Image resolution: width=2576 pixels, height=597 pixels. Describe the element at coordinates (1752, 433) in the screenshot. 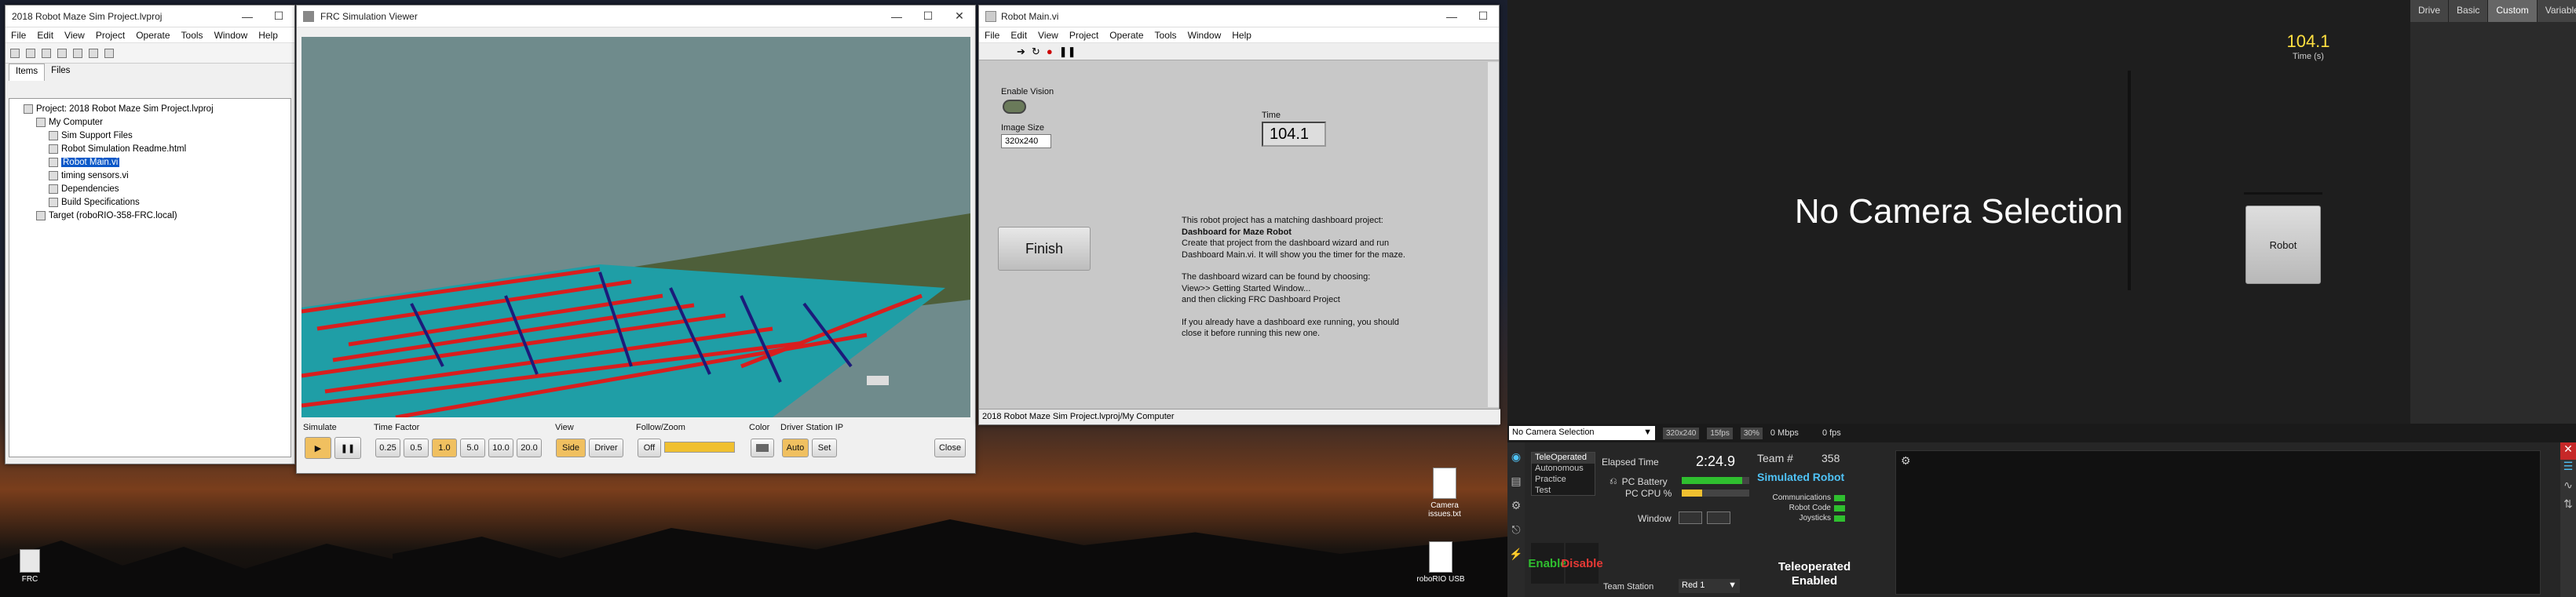

I see `quality-badge: 30%` at that location.